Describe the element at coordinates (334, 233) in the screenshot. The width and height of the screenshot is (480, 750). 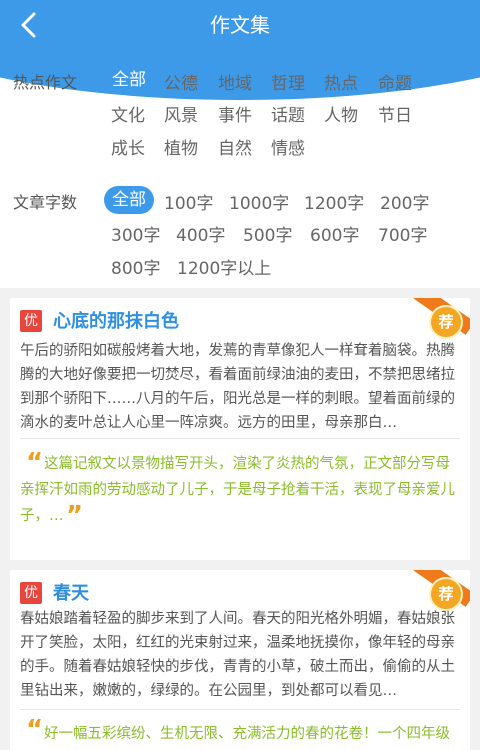
I see `word-tag: 600字` at that location.